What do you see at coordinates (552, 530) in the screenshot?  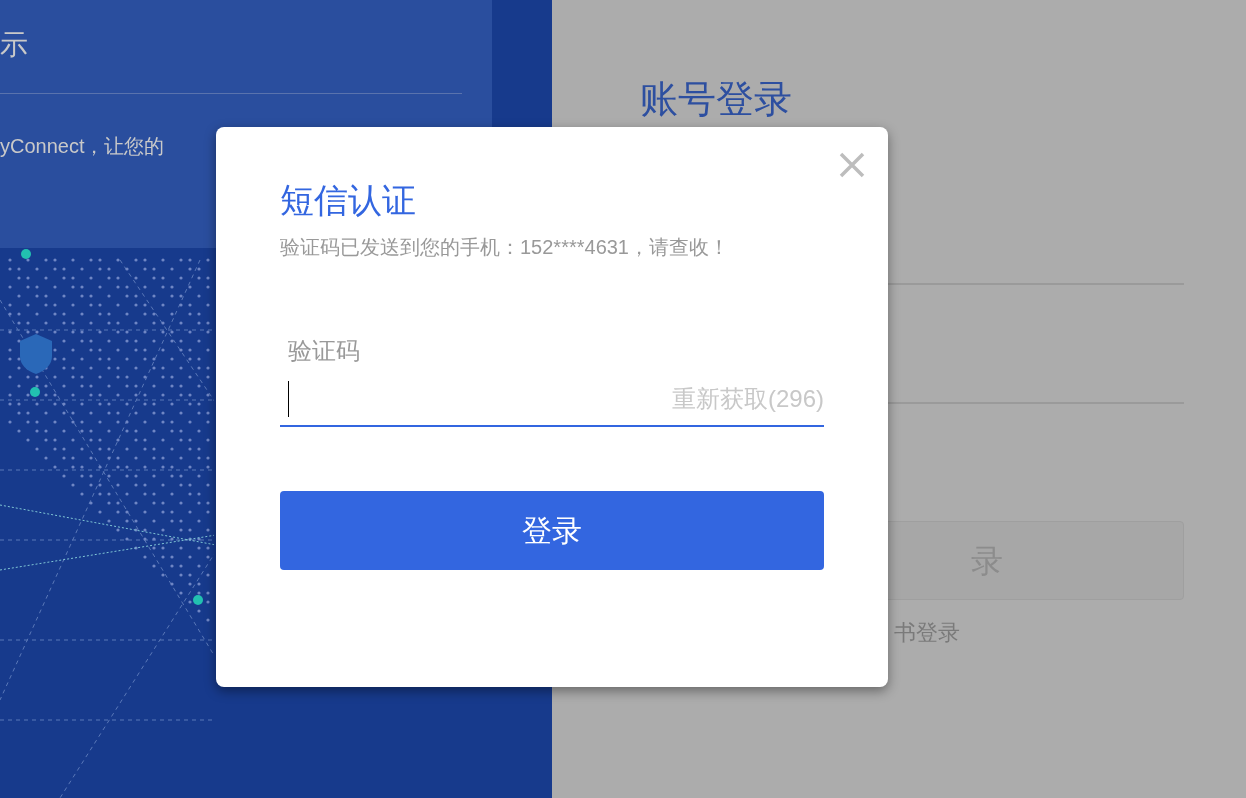 I see `submit-button: 登录` at bounding box center [552, 530].